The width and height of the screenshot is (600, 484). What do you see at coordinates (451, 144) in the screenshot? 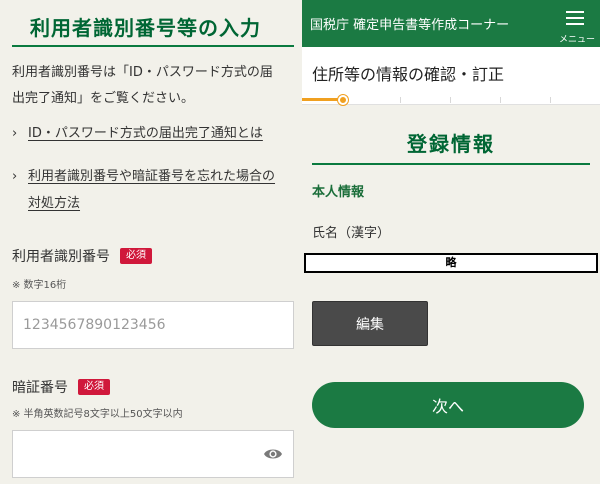
I see `section-title: 登録情報` at bounding box center [451, 144].